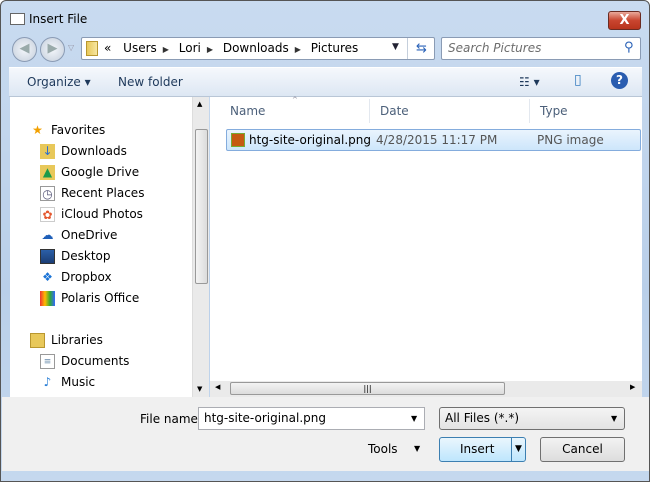 The image size is (650, 482). Describe the element at coordinates (140, 48) in the screenshot. I see `breadcrumb-users: Users` at that location.